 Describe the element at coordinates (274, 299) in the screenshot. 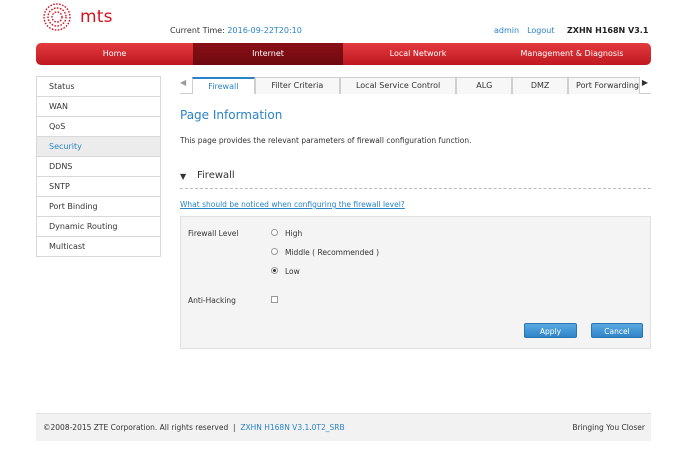

I see `anti-hacking-checkbox` at that location.